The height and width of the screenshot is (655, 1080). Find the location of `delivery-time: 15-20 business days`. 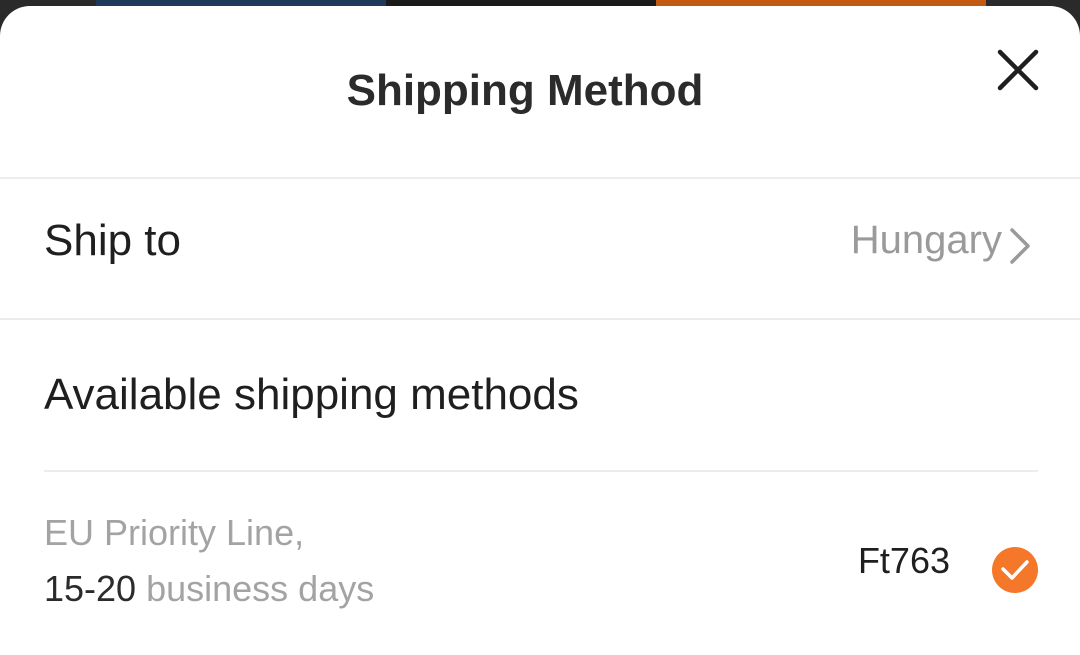

delivery-time: 15-20 business days is located at coordinates (209, 589).